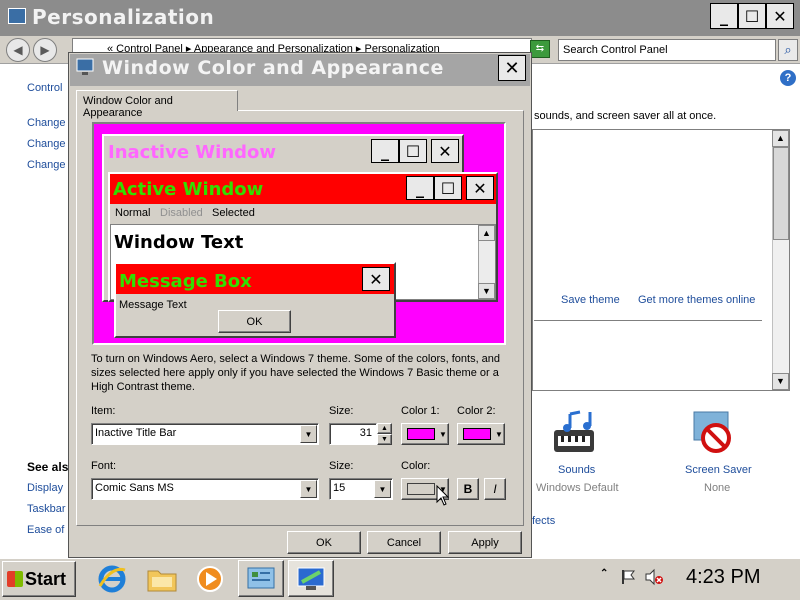  Describe the element at coordinates (153, 305) in the screenshot. I see `preview-message-text: Message Text` at that location.